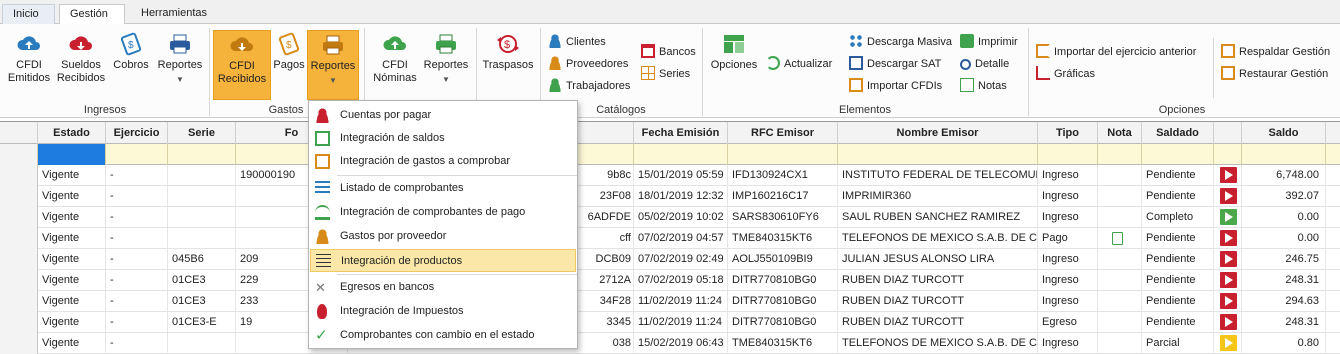 The width and height of the screenshot is (1340, 354). Describe the element at coordinates (783, 133) in the screenshot. I see `header-rfc-emisor: RFC Emisor` at that location.